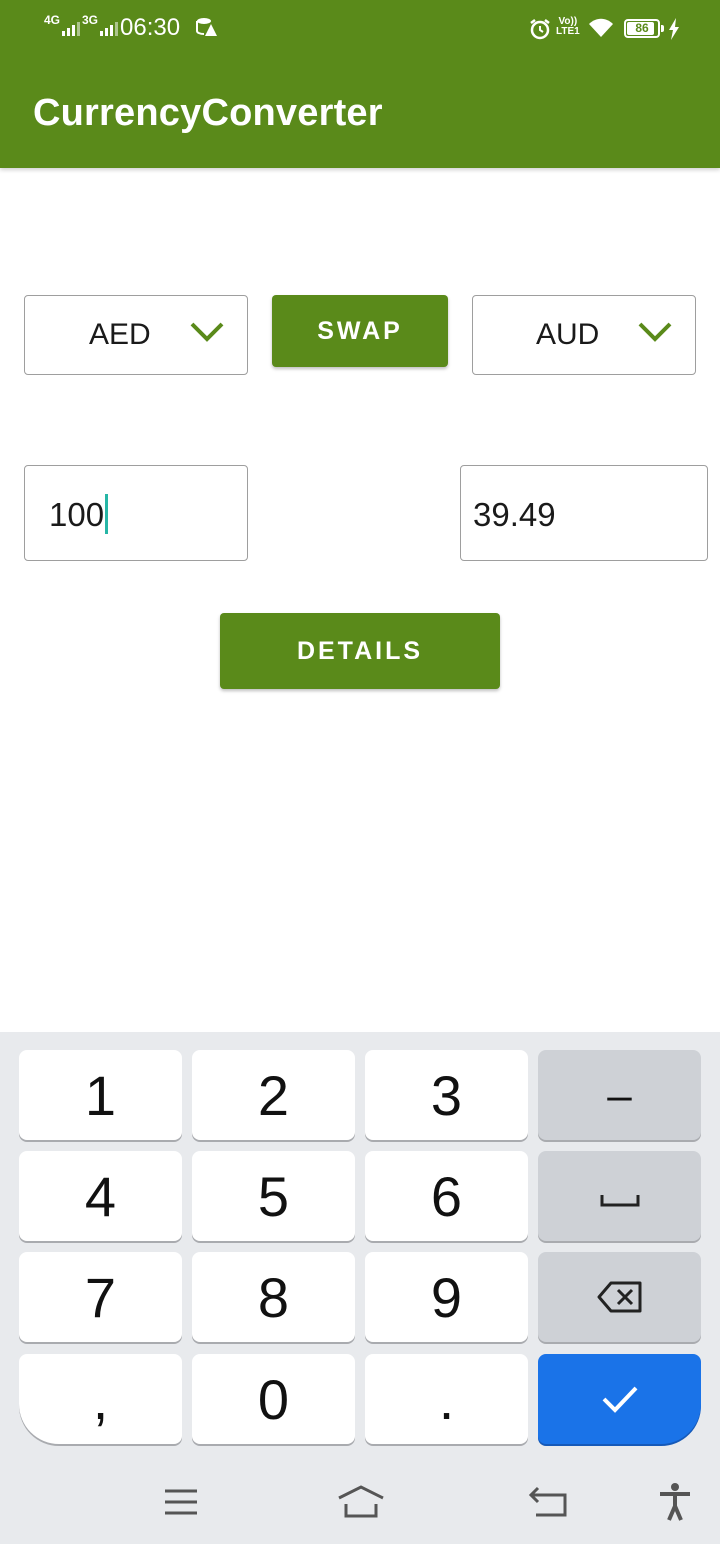  I want to click on key-done, so click(619, 1399).